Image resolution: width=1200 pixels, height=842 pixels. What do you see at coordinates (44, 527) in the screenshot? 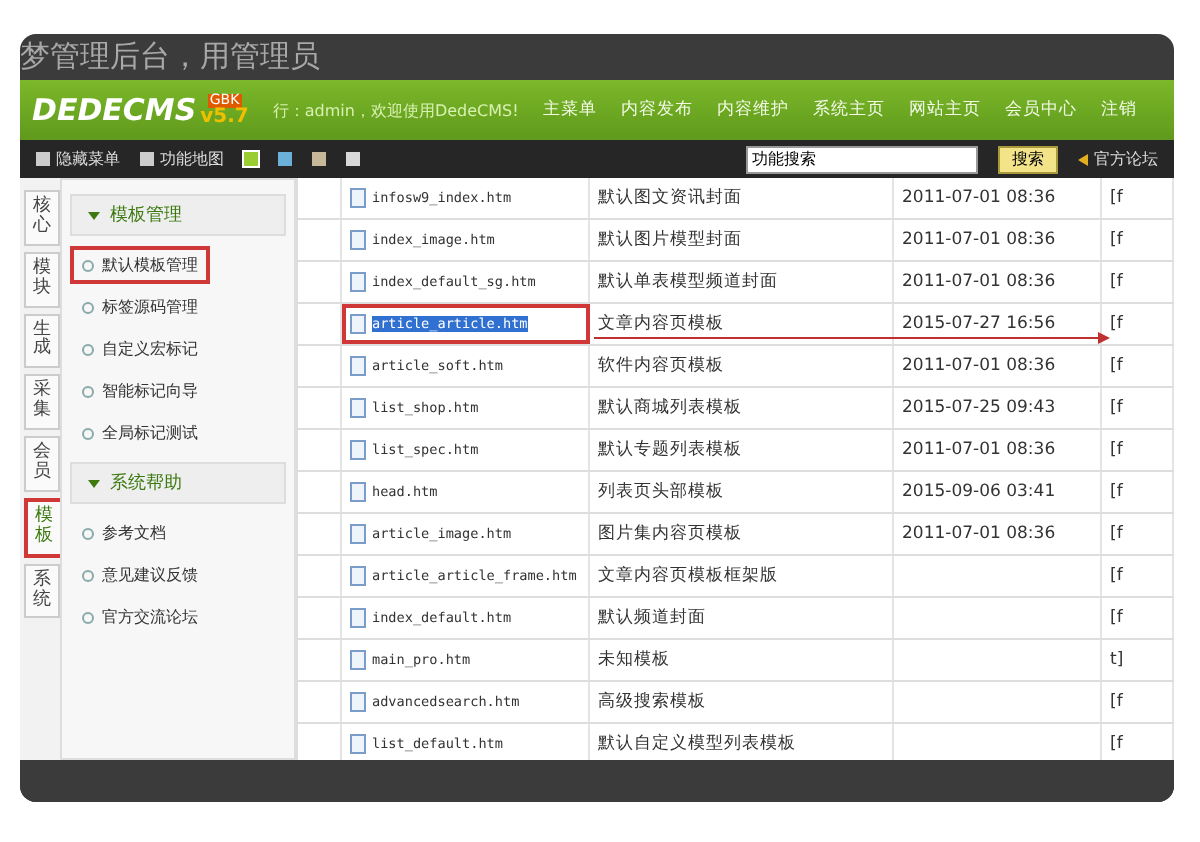
I see `side-tab: 模板` at bounding box center [44, 527].